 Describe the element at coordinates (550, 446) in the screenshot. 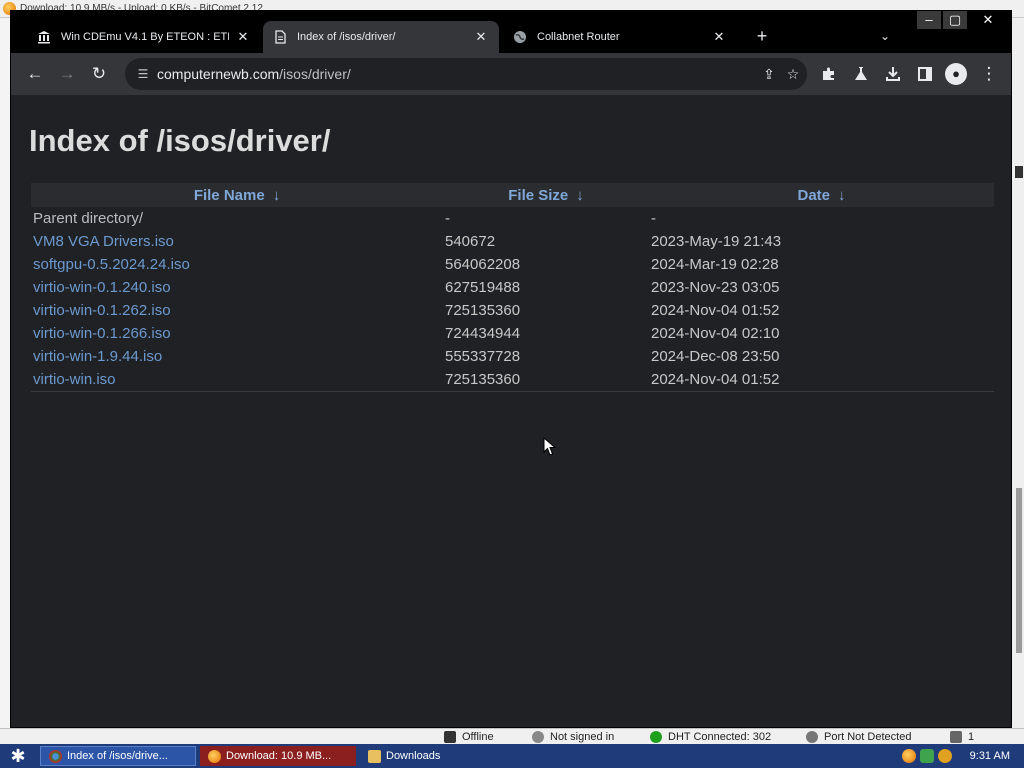

I see `mouse-cursor-icon` at that location.